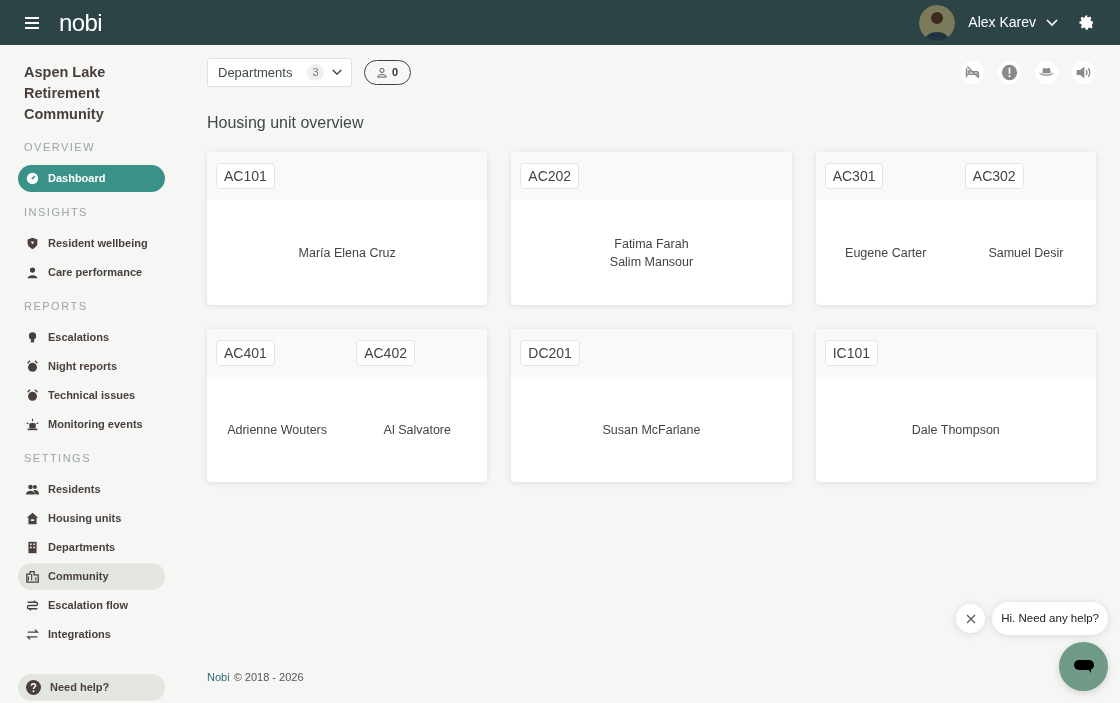 This screenshot has height=703, width=1120. Describe the element at coordinates (550, 353) in the screenshot. I see `unit-label: DC201` at that location.